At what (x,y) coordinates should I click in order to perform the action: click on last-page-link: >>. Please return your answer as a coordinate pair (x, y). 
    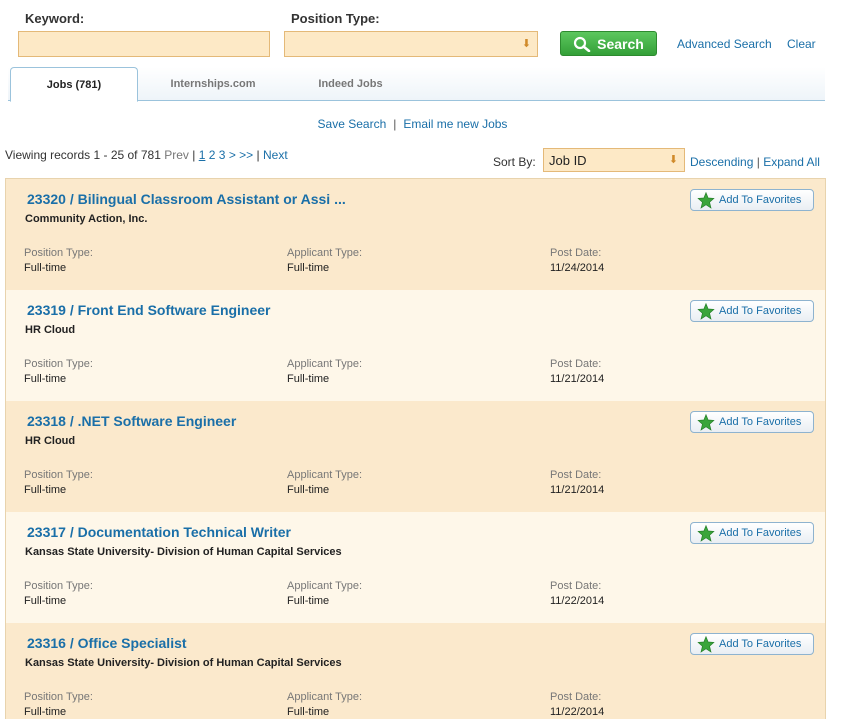
    Looking at the image, I should click on (246, 155).